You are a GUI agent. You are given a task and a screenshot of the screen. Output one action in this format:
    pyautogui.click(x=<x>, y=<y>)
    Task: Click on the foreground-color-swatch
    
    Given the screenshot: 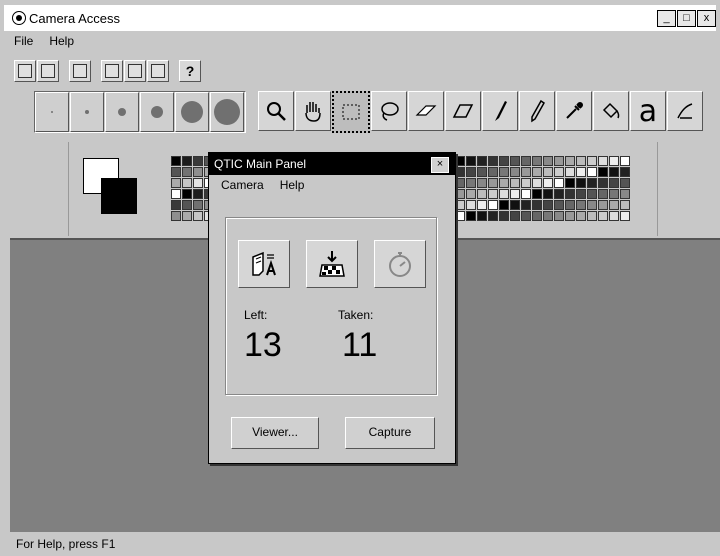 What is the action you would take?
    pyautogui.click(x=119, y=196)
    